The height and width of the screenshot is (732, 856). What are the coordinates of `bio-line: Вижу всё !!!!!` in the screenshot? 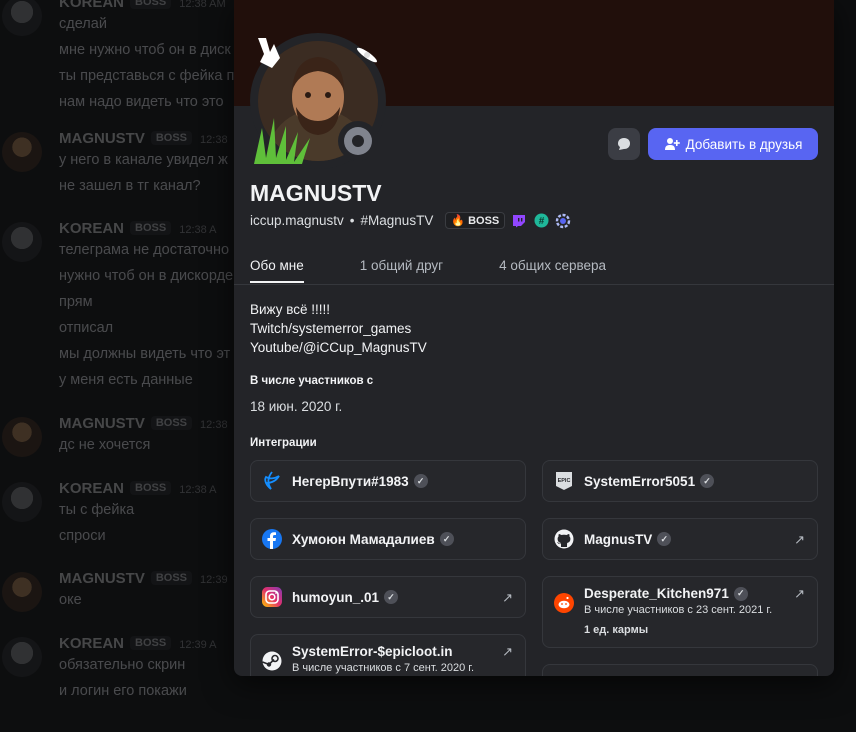 It's located at (290, 309).